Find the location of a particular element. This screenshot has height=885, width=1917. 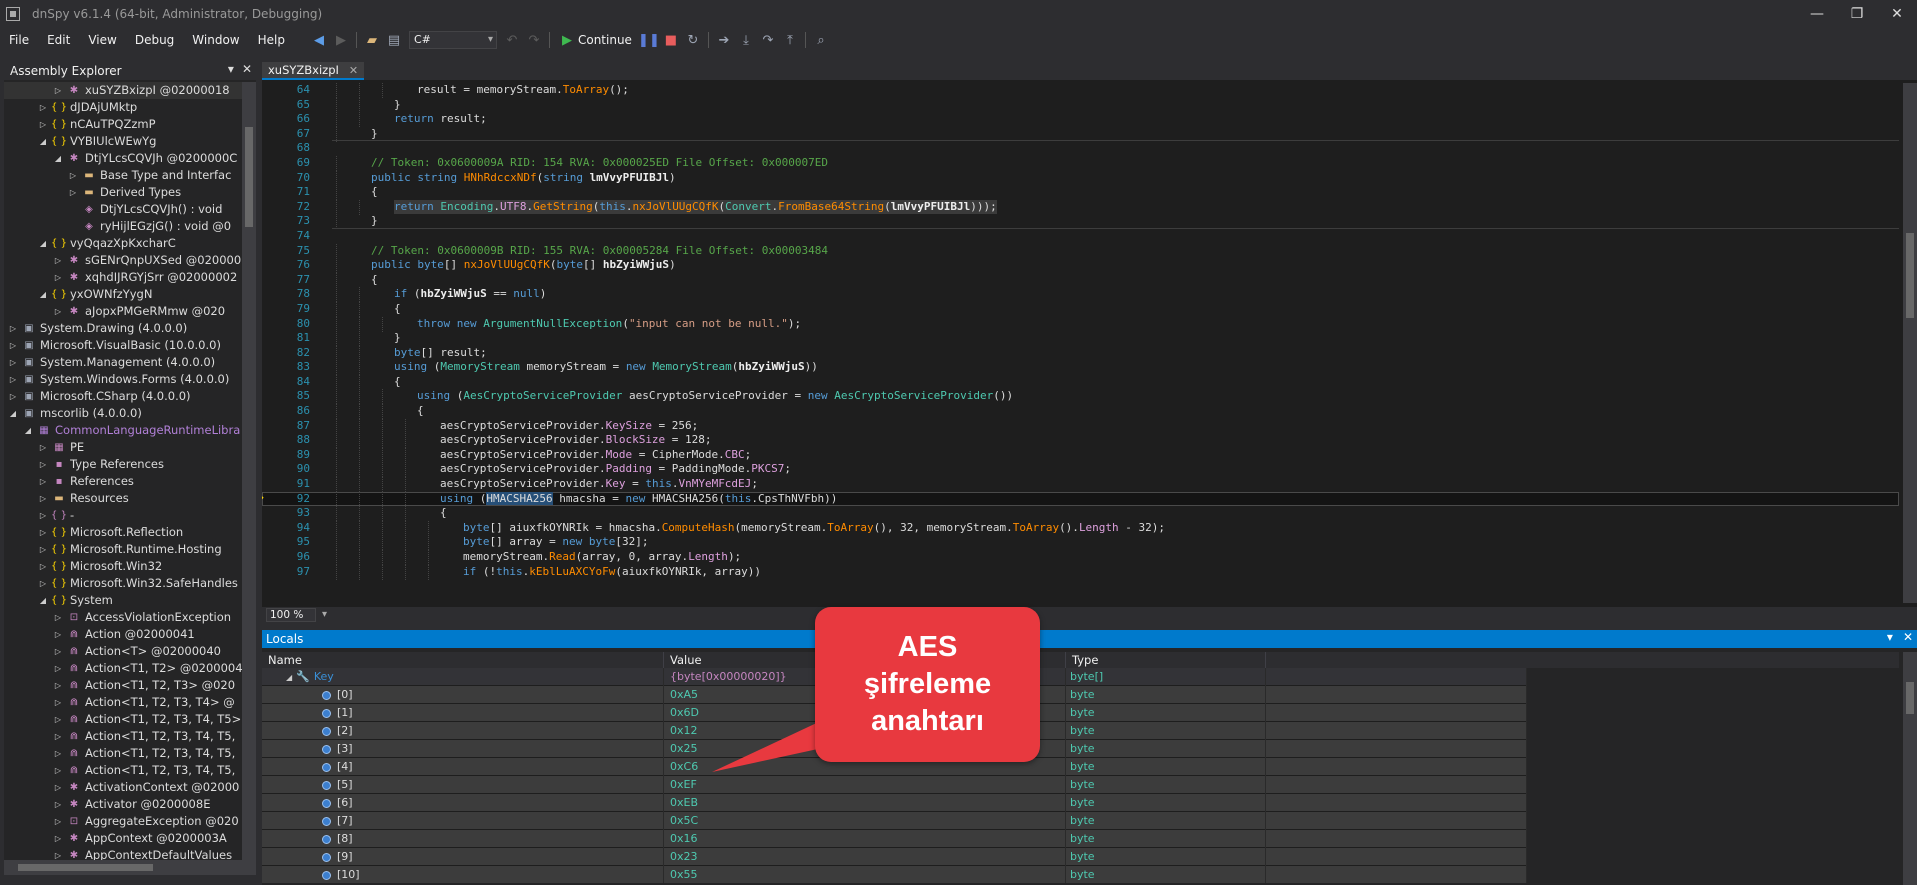

locals-row: [10] 0x55 byte is located at coordinates (894, 874).